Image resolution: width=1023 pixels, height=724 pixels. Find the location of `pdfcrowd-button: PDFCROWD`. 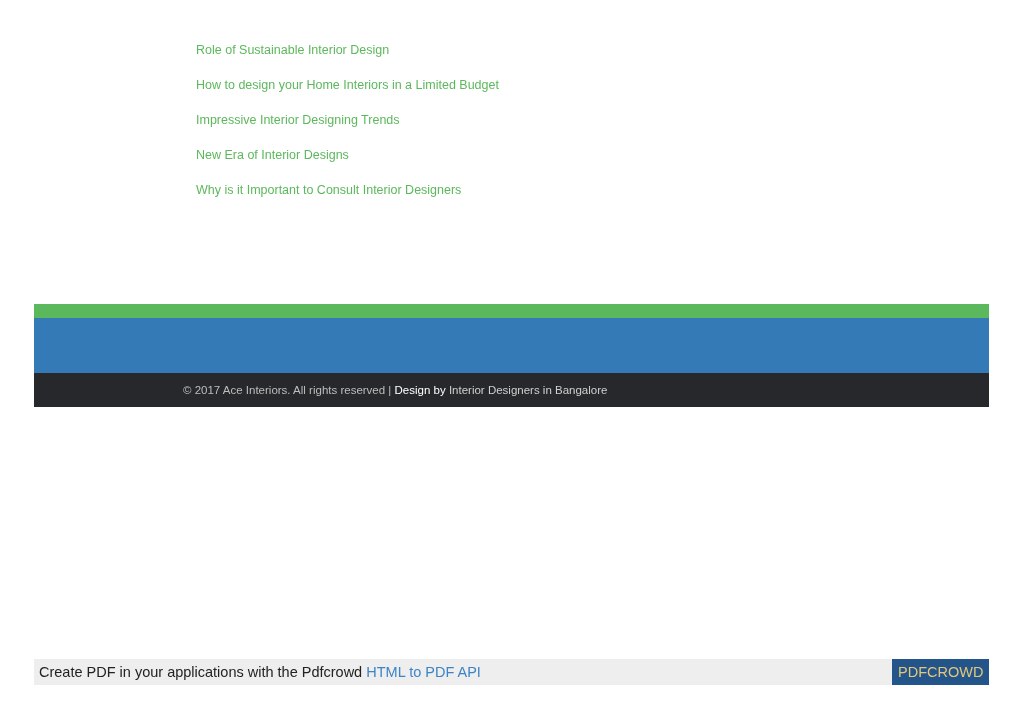

pdfcrowd-button: PDFCROWD is located at coordinates (940, 672).